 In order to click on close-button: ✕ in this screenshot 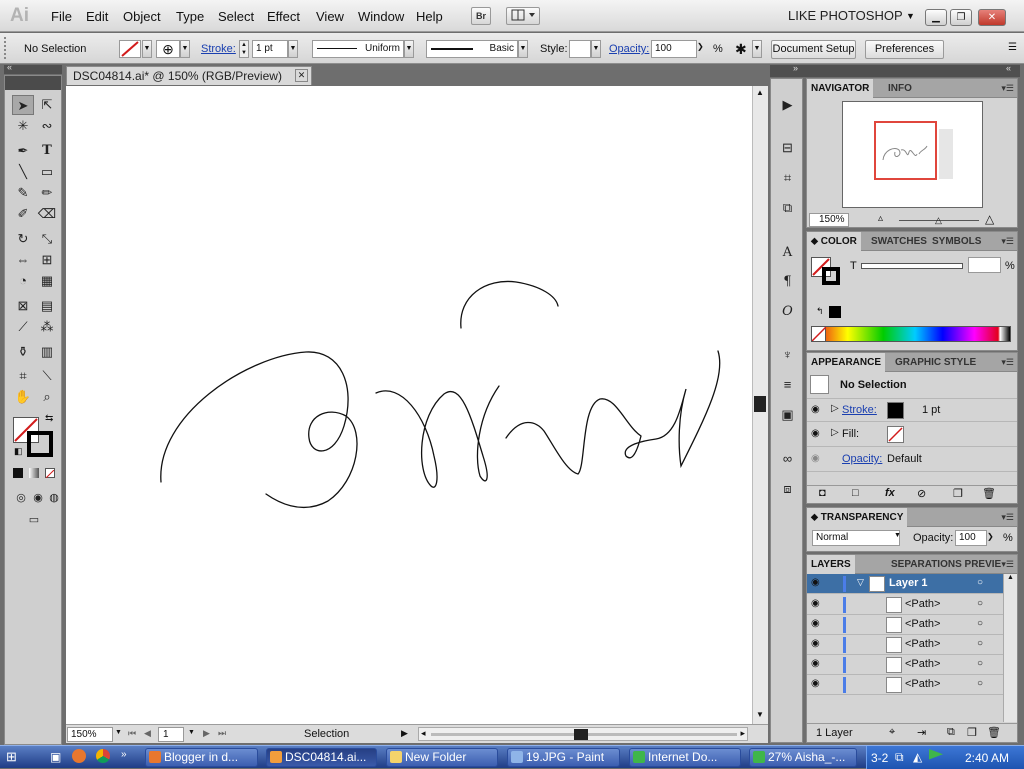, I will do `click(992, 17)`.